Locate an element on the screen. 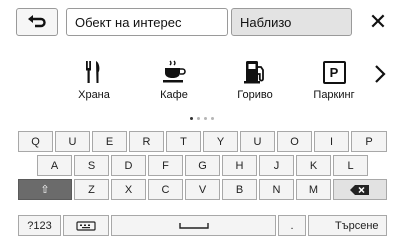 The width and height of the screenshot is (405, 246). backspace-icon is located at coordinates (359, 189).